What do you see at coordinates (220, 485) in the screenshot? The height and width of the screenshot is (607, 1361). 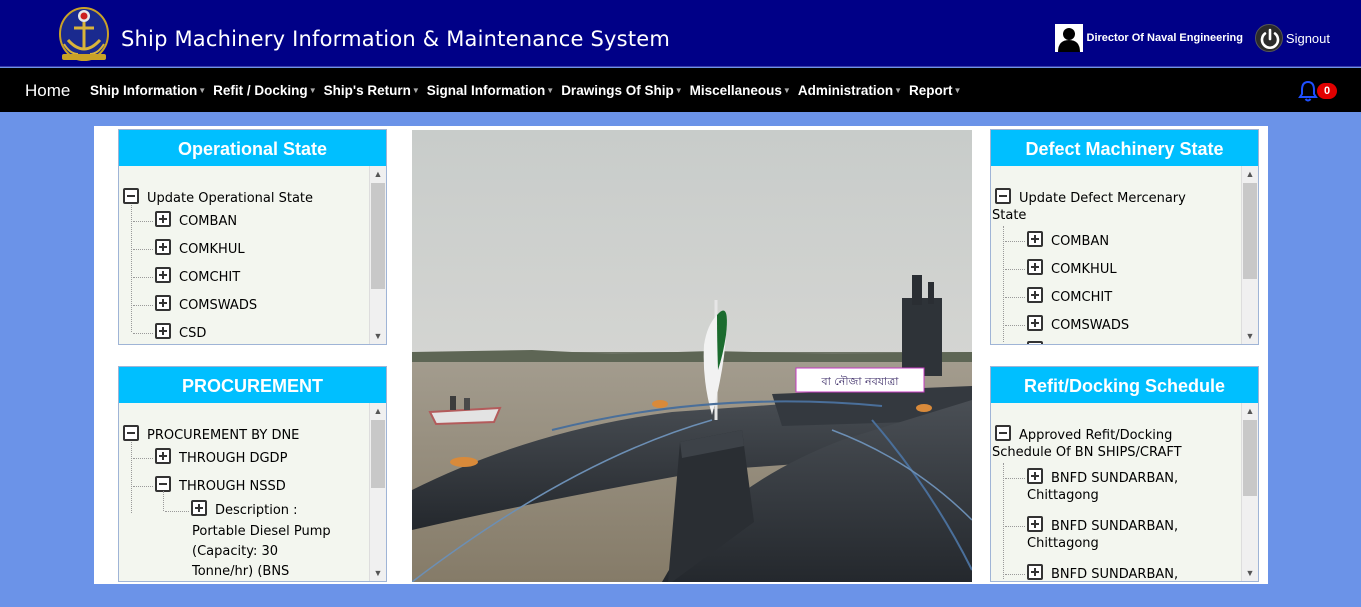 I see `tree-node-through-nssd: THROUGH NSSD` at bounding box center [220, 485].